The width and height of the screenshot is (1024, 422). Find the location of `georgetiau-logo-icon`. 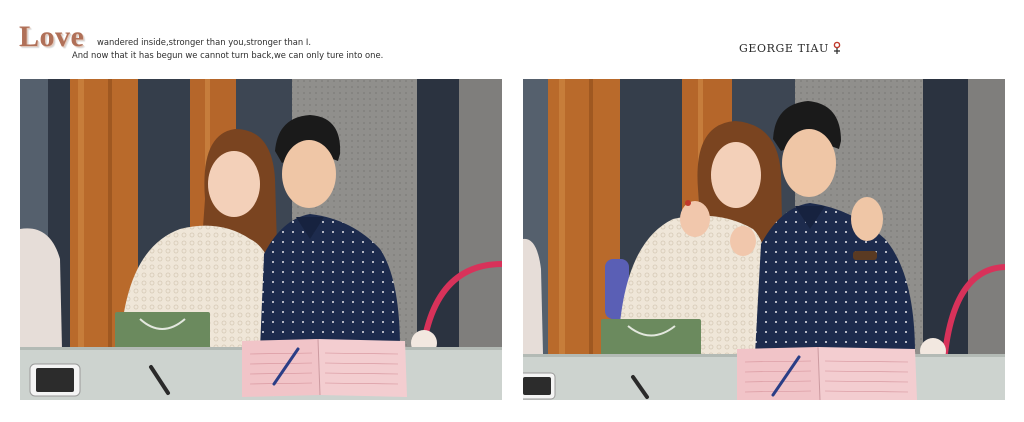

georgetiau-logo-icon is located at coordinates (837, 47).